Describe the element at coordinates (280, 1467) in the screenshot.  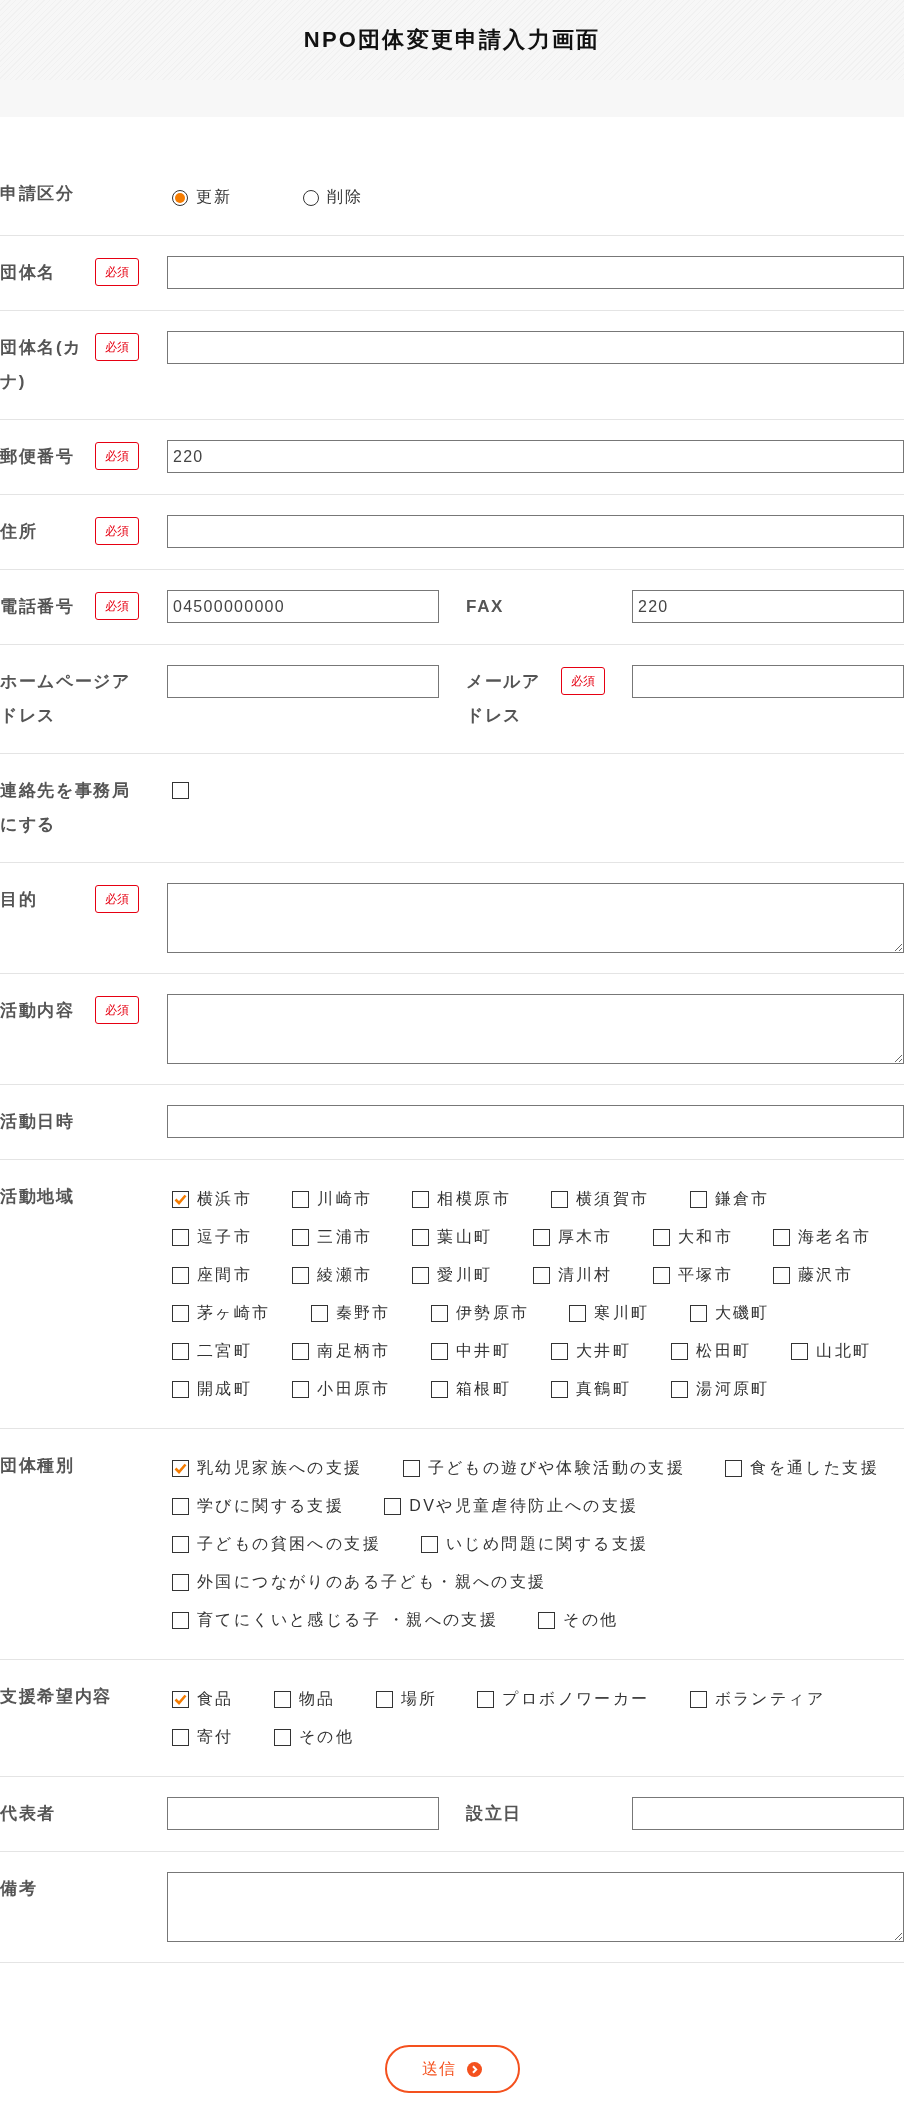
I see `option-label: 乳幼児家族への支援` at that location.